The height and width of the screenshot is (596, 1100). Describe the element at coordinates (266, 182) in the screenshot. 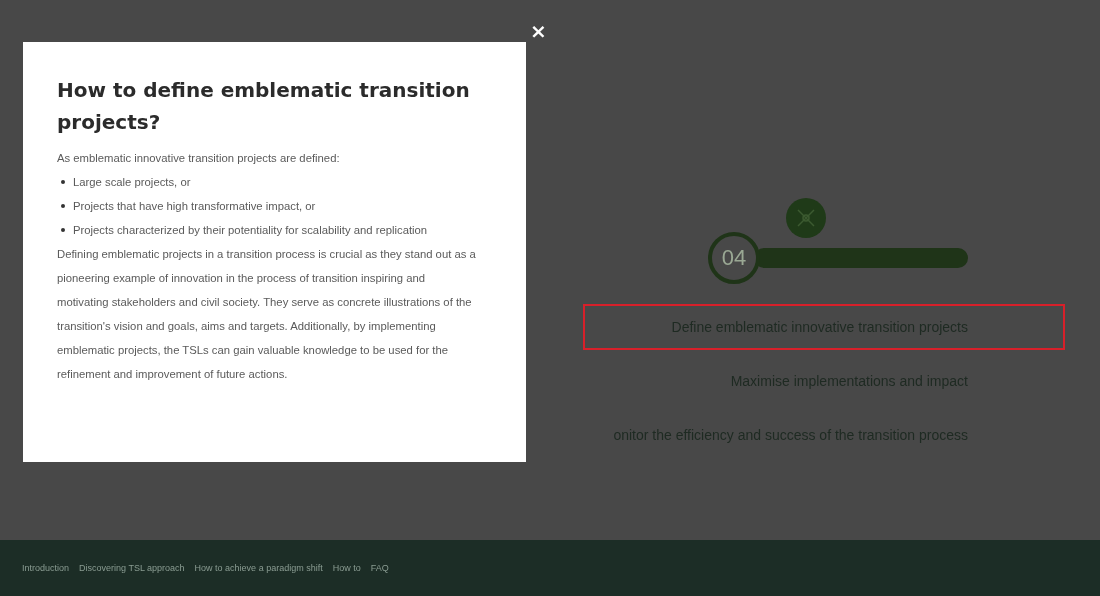

I see `bullet-item: Large scale projects, or` at that location.